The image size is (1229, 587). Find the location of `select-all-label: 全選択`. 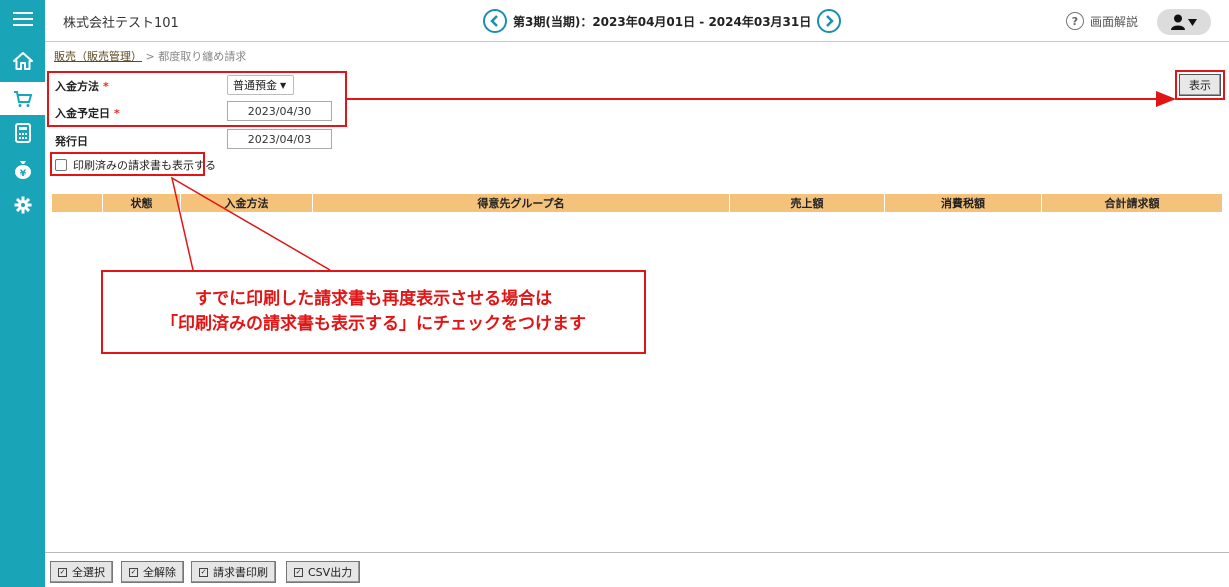

select-all-label: 全選択 is located at coordinates (88, 572).